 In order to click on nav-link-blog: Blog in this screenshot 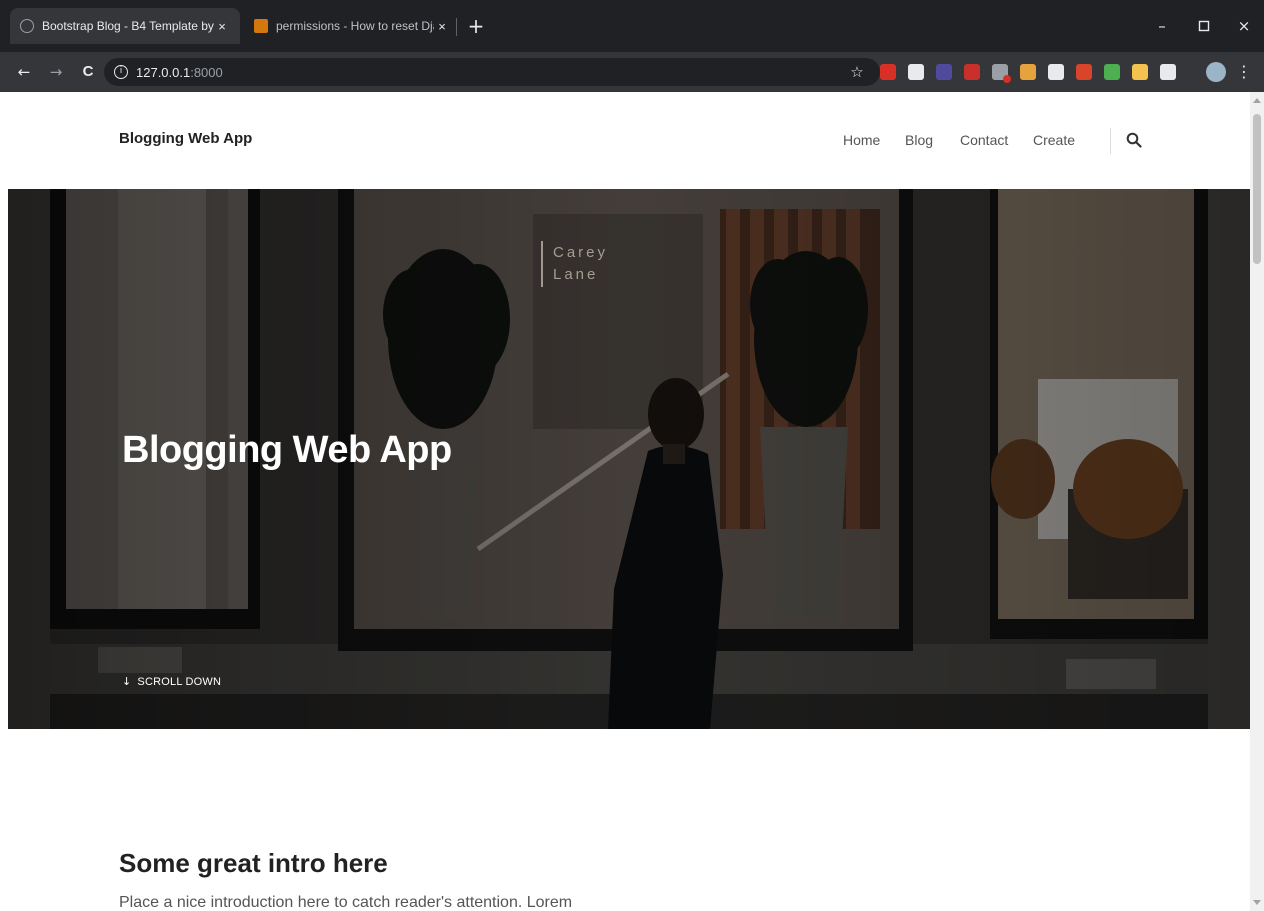, I will do `click(919, 140)`.